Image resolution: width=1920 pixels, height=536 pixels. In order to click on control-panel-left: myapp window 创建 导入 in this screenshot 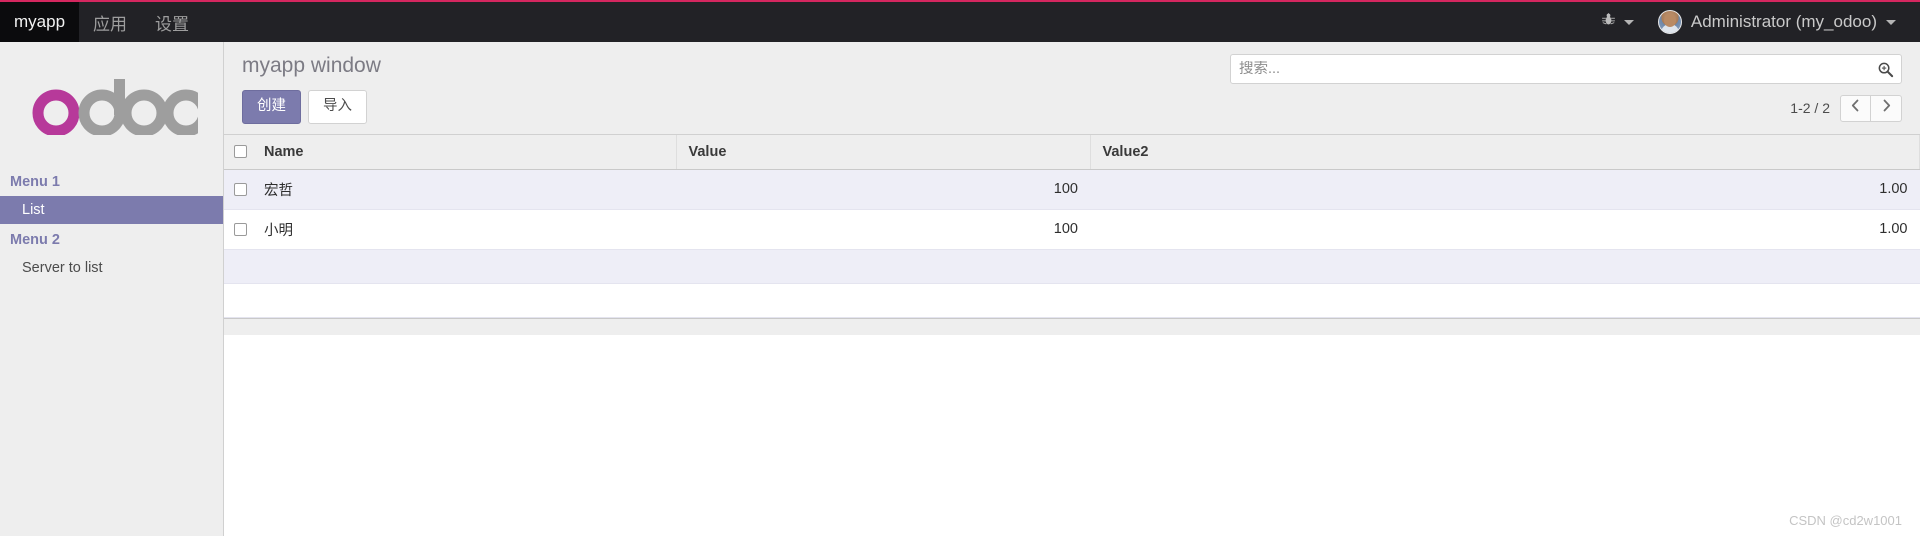, I will do `click(736, 89)`.